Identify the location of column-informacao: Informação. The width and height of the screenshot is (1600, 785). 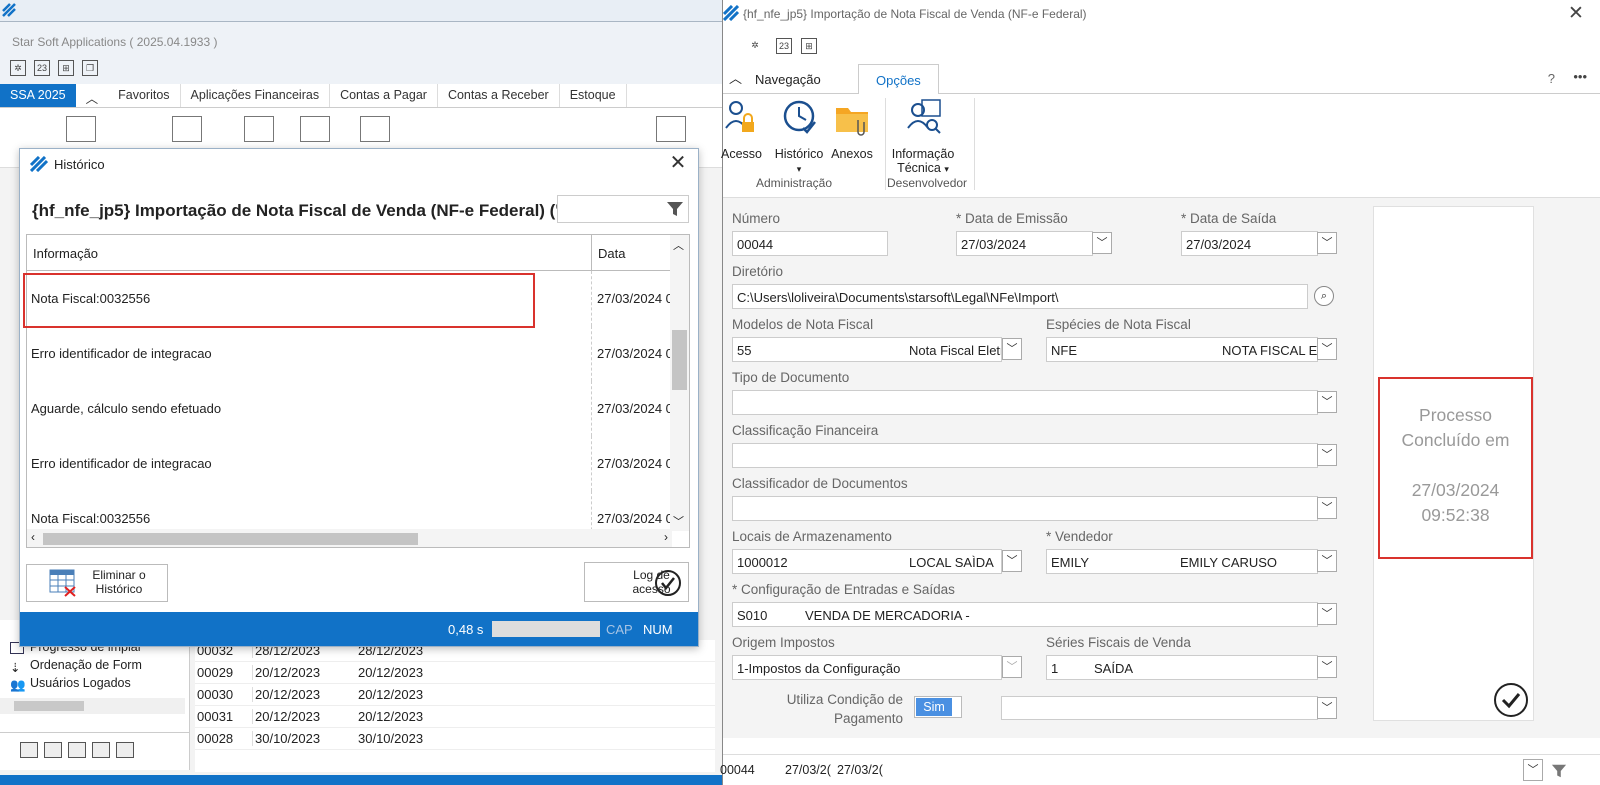
(309, 252).